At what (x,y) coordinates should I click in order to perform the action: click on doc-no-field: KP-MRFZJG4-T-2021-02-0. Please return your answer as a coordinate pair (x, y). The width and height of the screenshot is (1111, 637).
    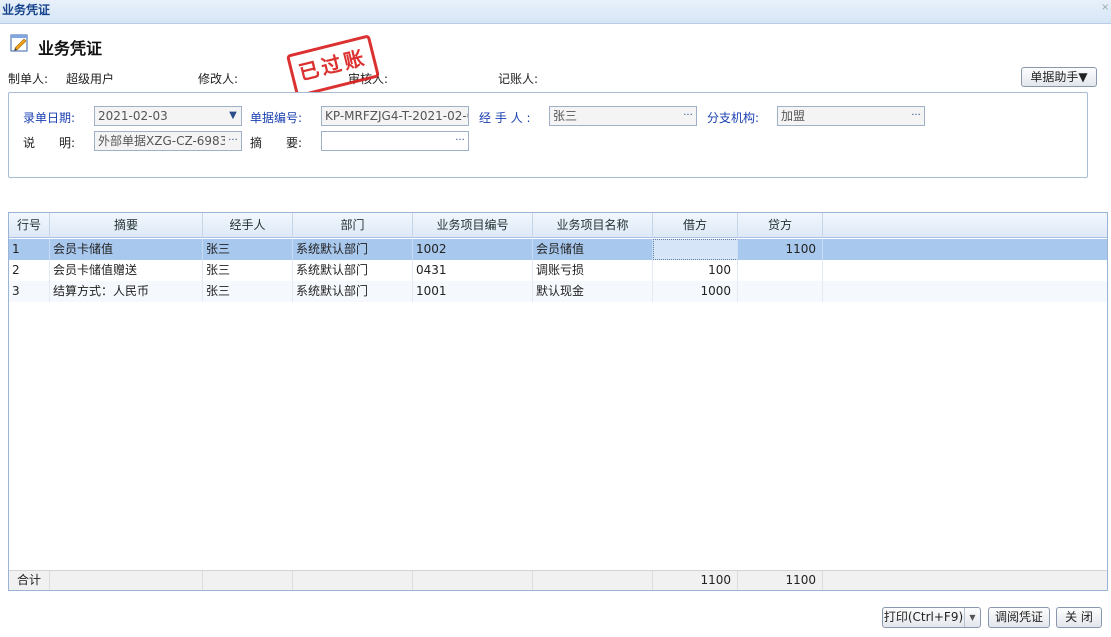
    Looking at the image, I should click on (395, 116).